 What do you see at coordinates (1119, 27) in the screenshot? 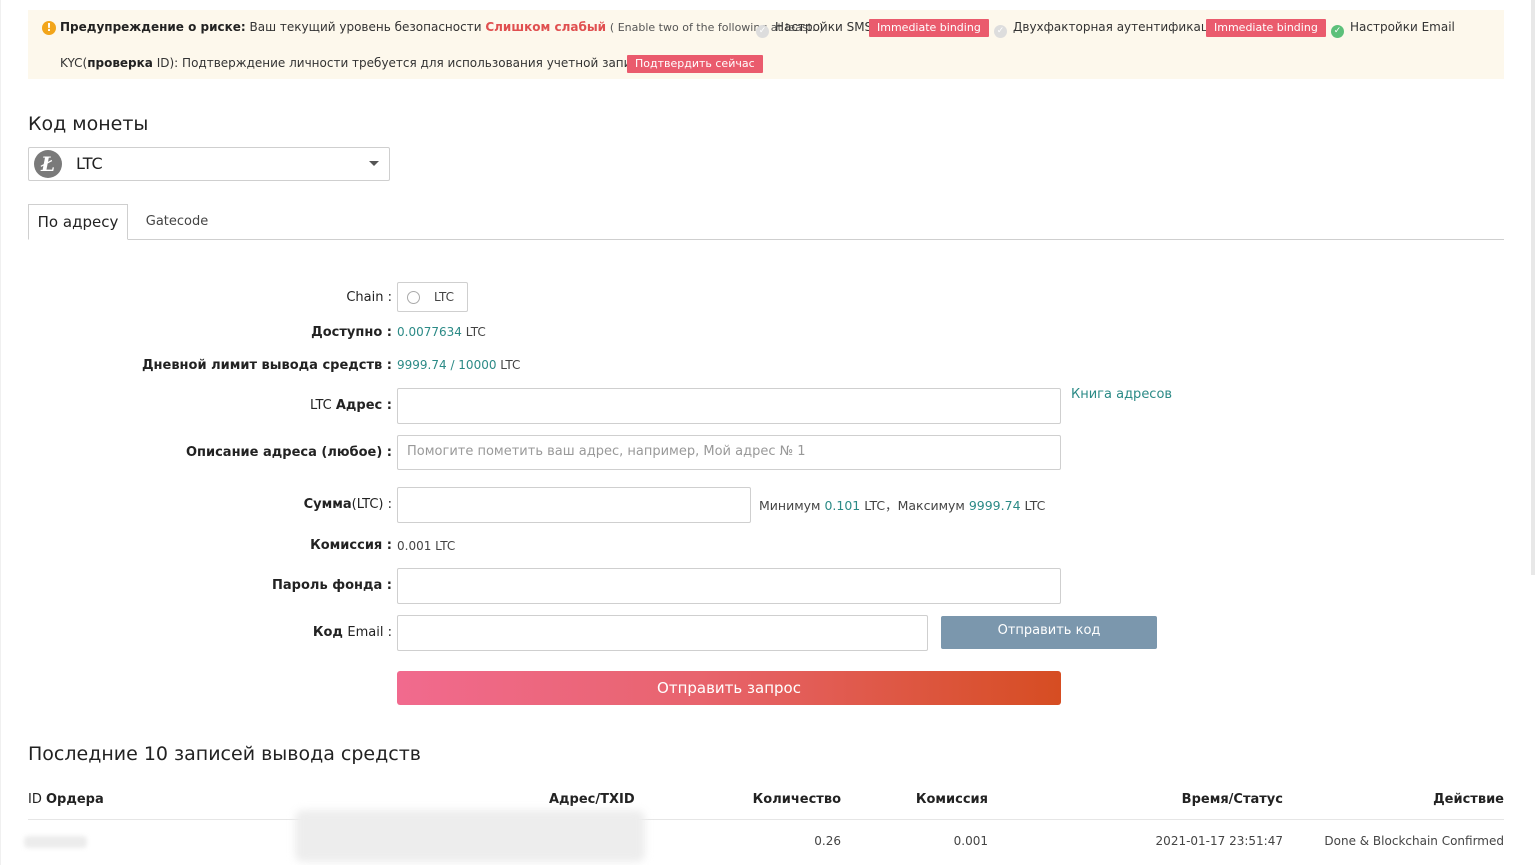
I see `twofa-label: Двухфакторная аутентификация` at bounding box center [1119, 27].